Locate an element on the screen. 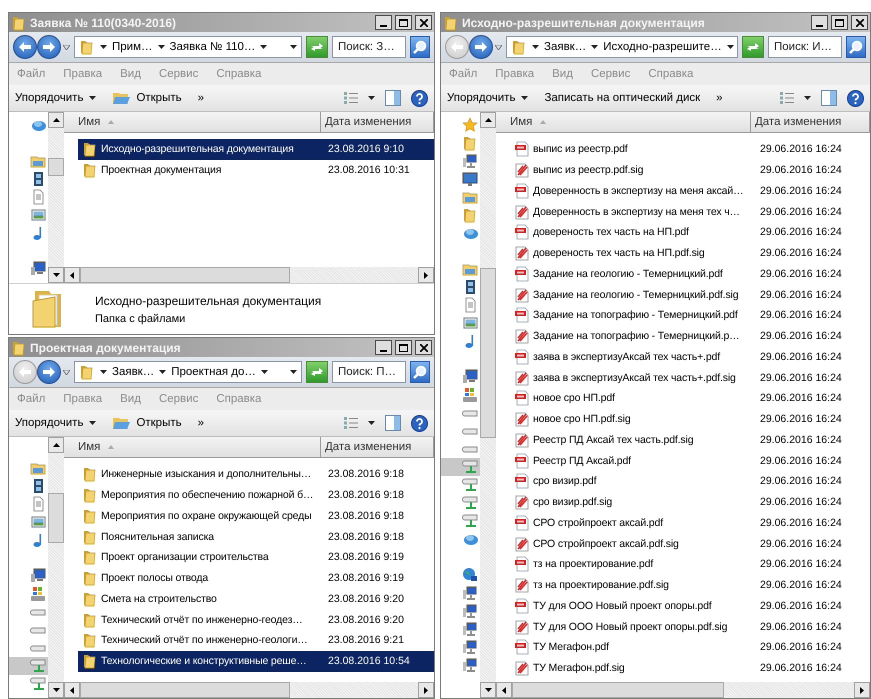 The width and height of the screenshot is (871, 699). scroll-right-button is located at coordinates (426, 275).